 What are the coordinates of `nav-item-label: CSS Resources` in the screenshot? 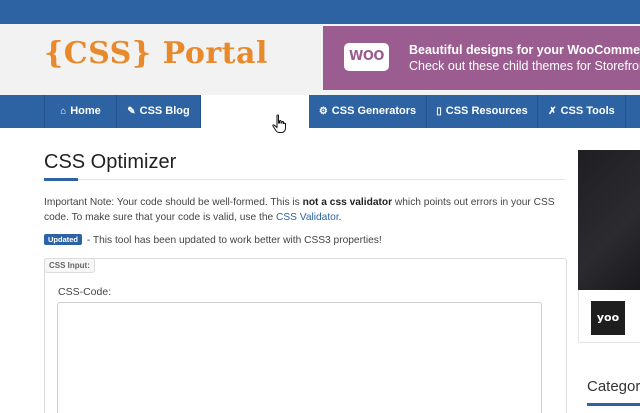 It's located at (486, 111).